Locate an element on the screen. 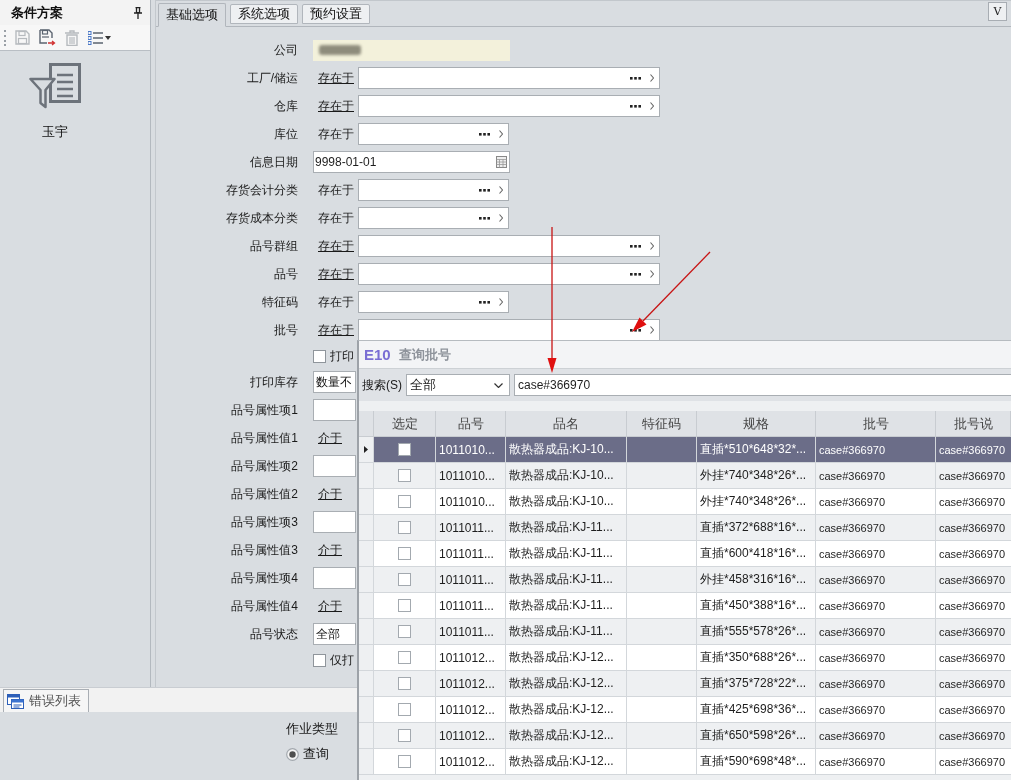 Image resolution: width=1011 pixels, height=780 pixels. checkbox-label: 打印 is located at coordinates (342, 356).